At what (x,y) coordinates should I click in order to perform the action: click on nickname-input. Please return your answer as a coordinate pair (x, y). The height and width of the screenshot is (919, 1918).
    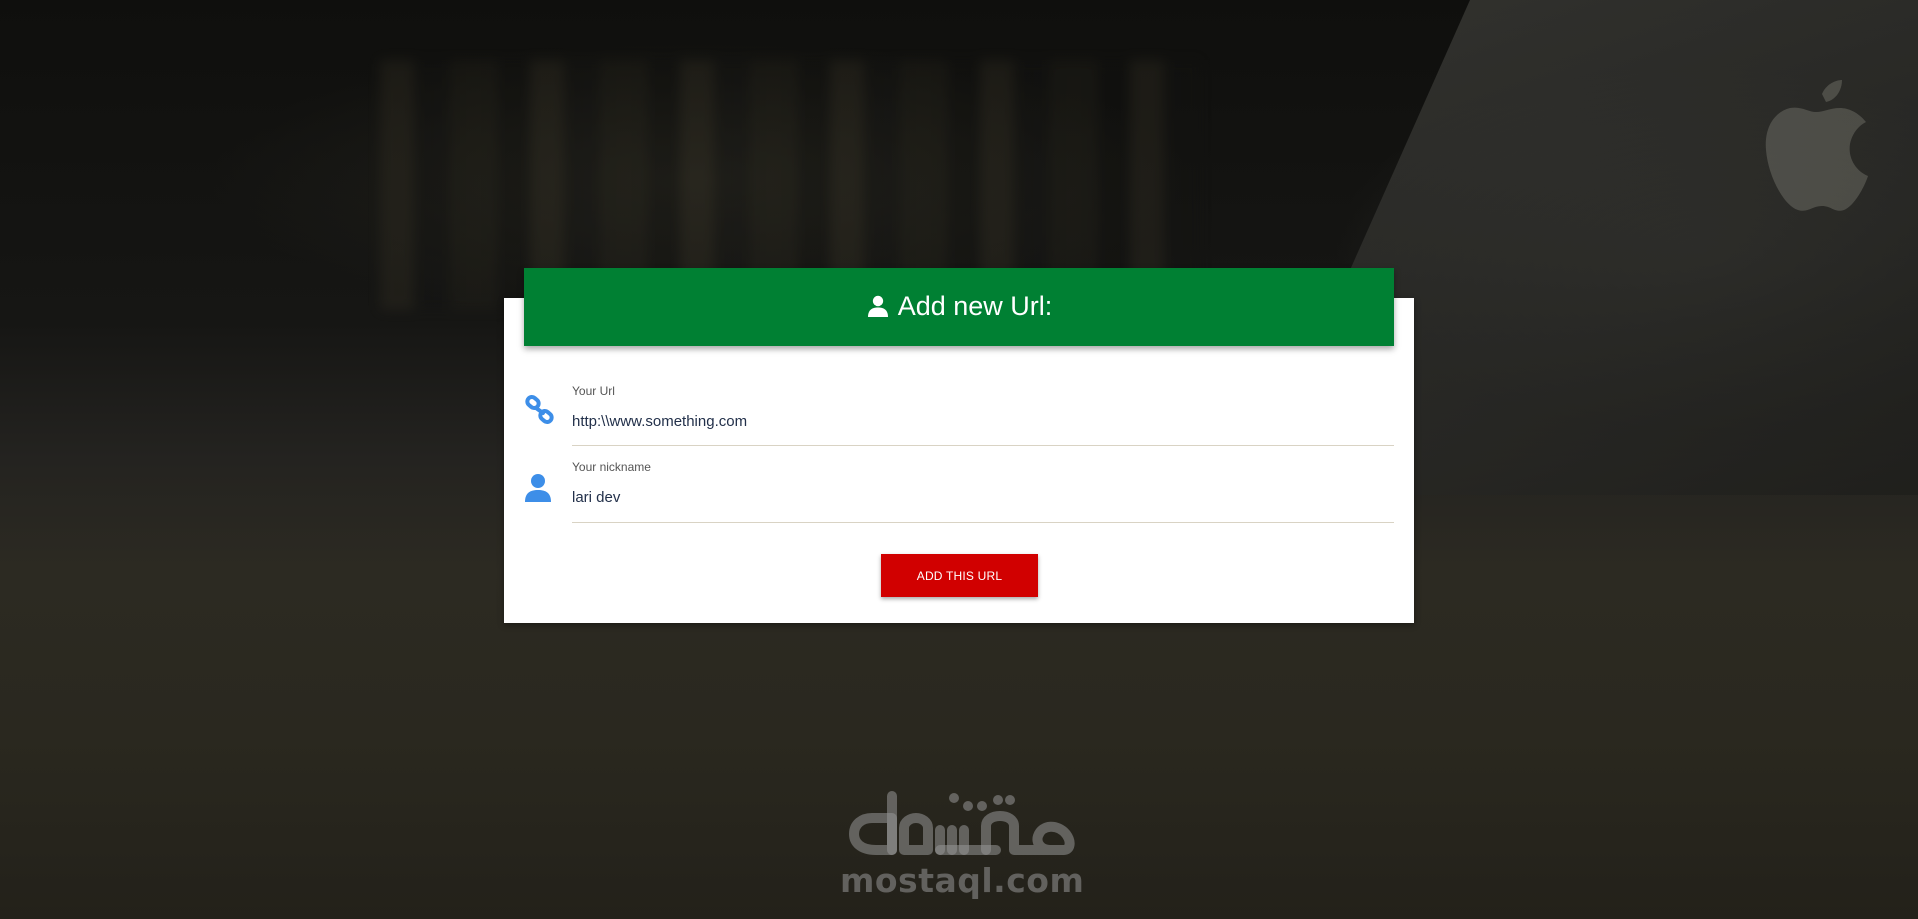
    Looking at the image, I should click on (983, 497).